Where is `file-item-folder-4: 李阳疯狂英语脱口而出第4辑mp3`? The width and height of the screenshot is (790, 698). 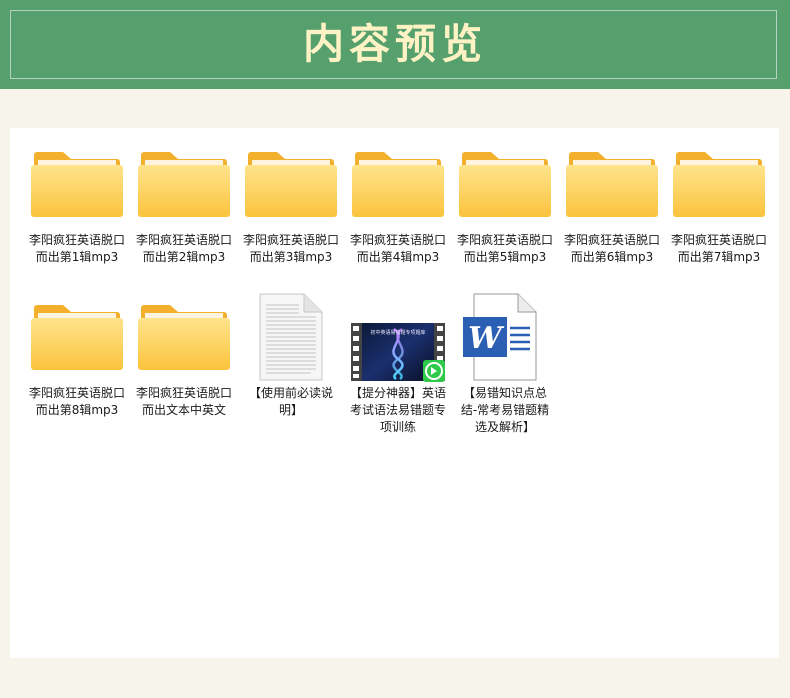
file-item-folder-4: 李阳疯狂英语脱口而出第4辑mp3 is located at coordinates (398, 206).